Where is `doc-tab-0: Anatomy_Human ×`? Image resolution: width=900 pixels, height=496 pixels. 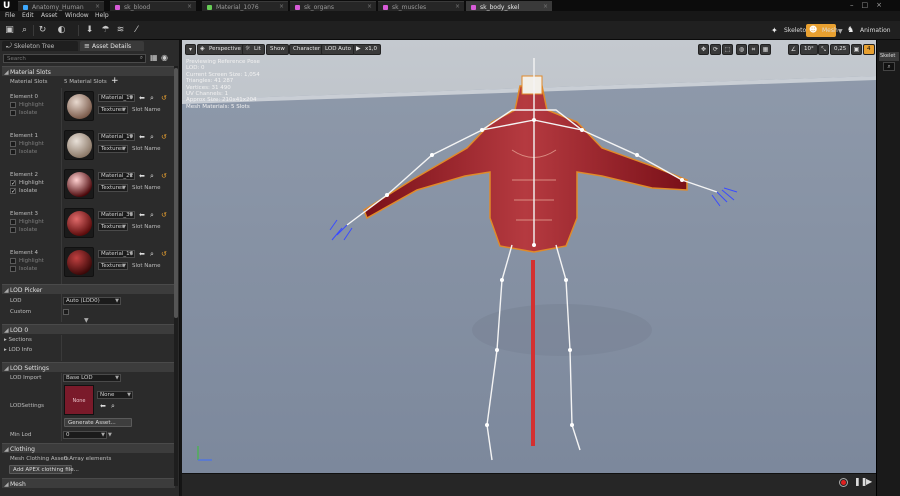
doc-tab-0: Anatomy_Human × is located at coordinates (61, 6).